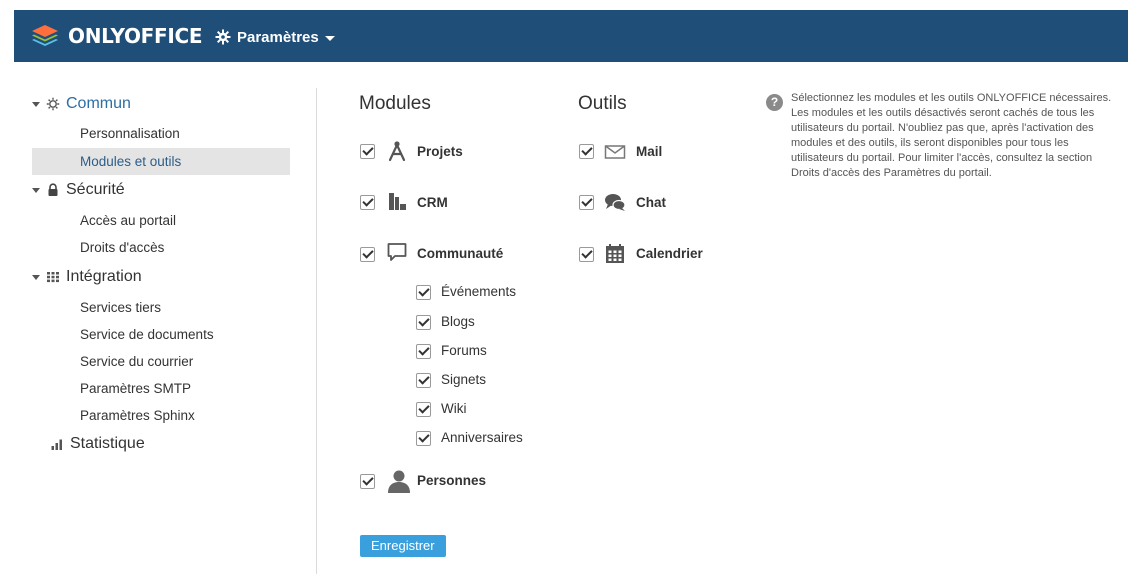 This screenshot has width=1135, height=574. What do you see at coordinates (367, 202) in the screenshot?
I see `module-checkbox-crm` at bounding box center [367, 202].